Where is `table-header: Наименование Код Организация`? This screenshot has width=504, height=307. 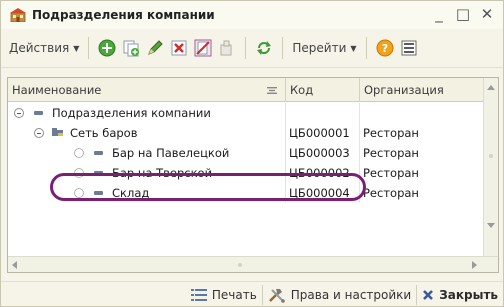 table-header: Наименование Код Организация is located at coordinates (245, 90).